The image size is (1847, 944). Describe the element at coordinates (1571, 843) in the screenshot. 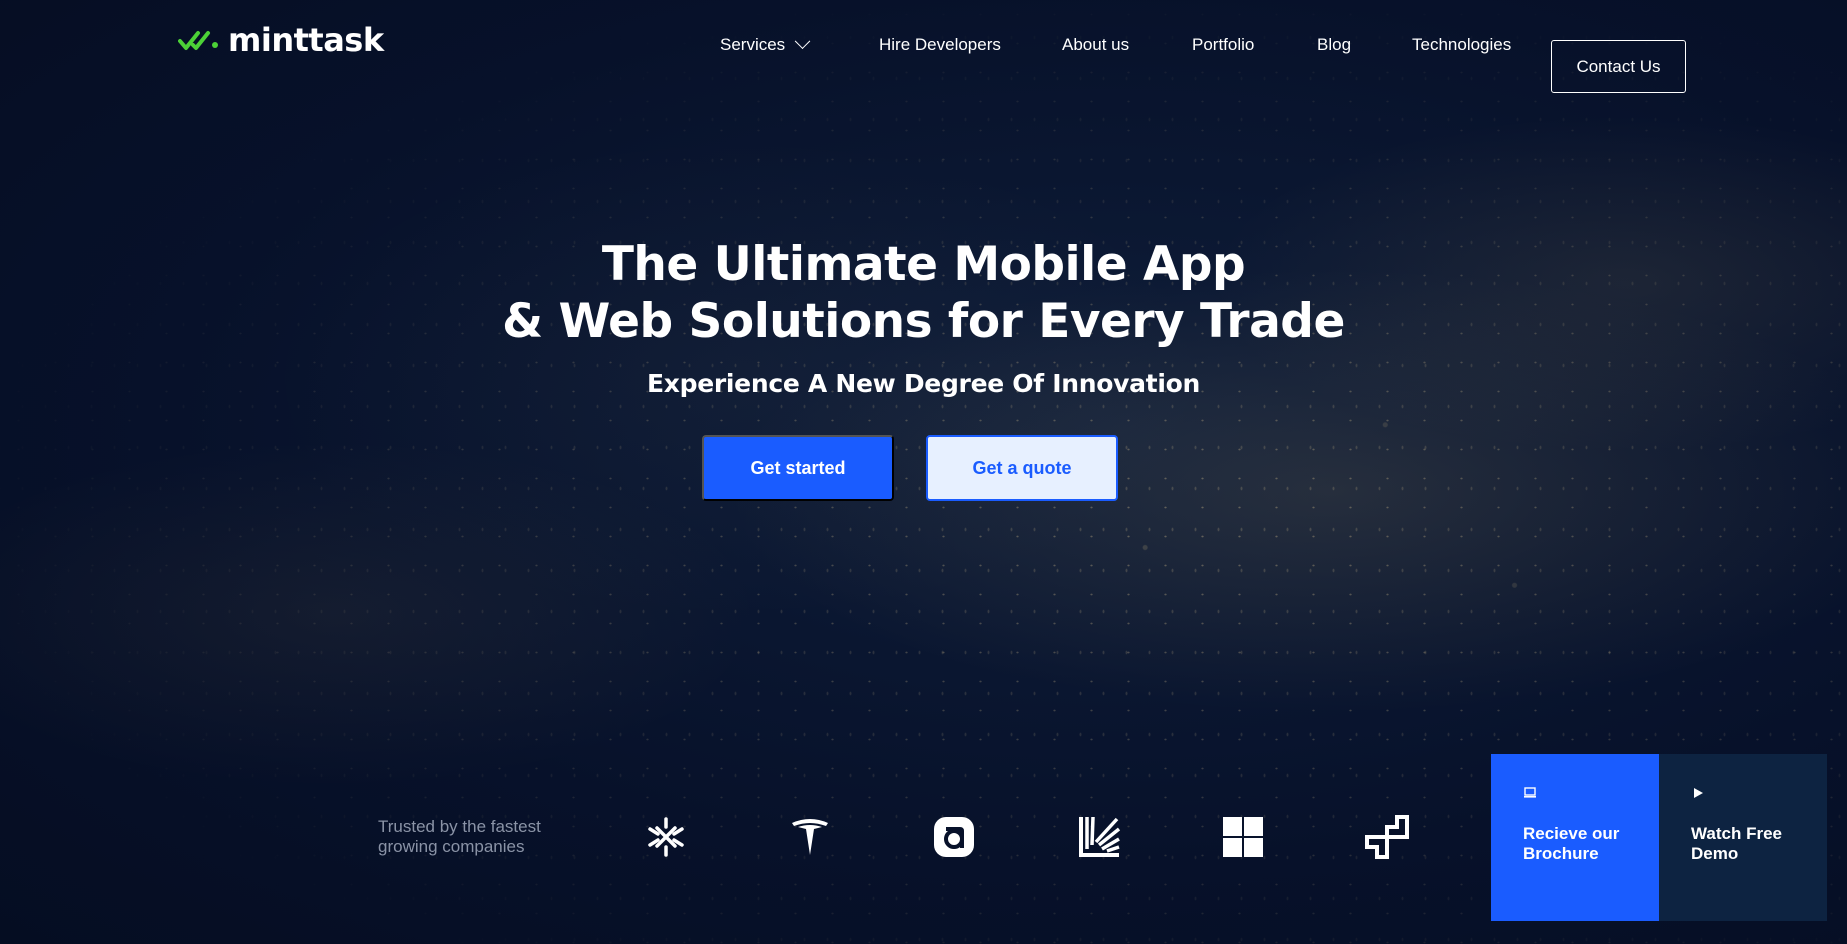

I see `brochure-card-label: Recieve our Brochure` at that location.